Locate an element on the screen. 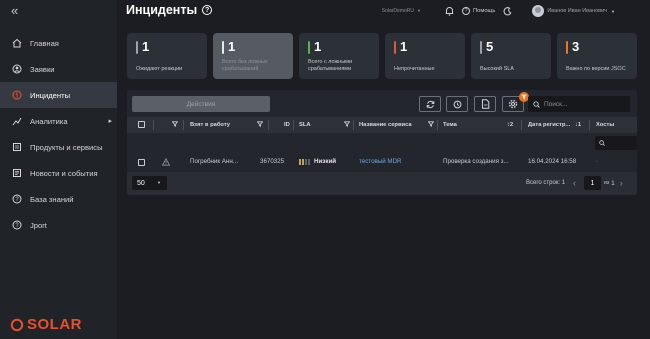 The height and width of the screenshot is (339, 650). select-all-checkbox is located at coordinates (141, 124).